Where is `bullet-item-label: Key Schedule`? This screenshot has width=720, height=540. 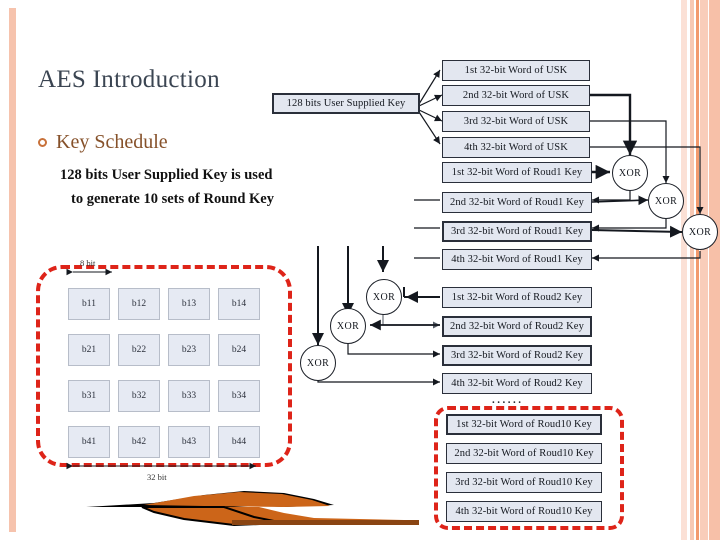 bullet-item-label: Key Schedule is located at coordinates (112, 142).